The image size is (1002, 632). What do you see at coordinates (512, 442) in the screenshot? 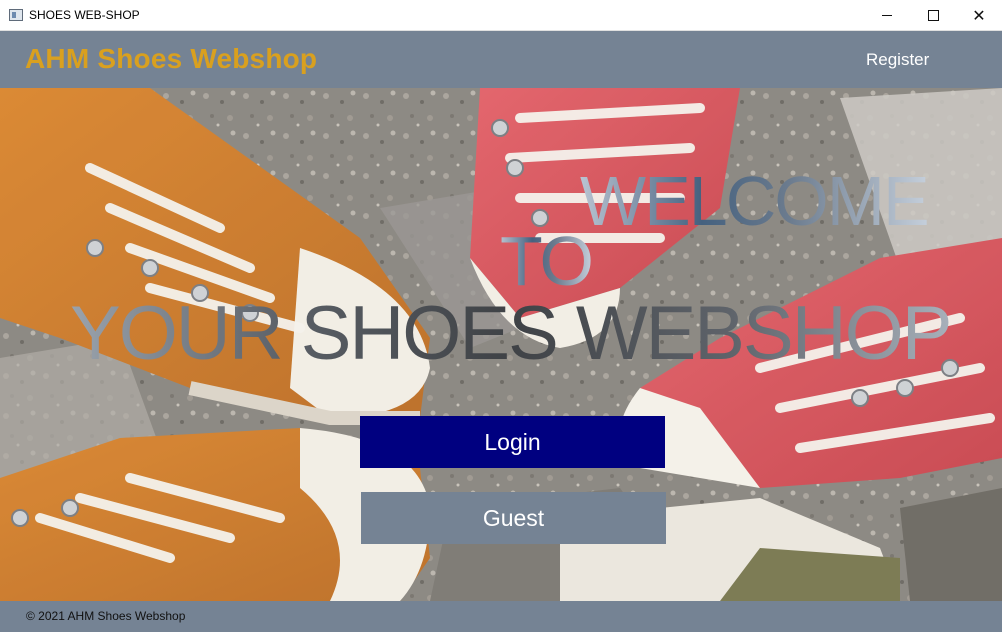
I see `login-button: Login` at bounding box center [512, 442].